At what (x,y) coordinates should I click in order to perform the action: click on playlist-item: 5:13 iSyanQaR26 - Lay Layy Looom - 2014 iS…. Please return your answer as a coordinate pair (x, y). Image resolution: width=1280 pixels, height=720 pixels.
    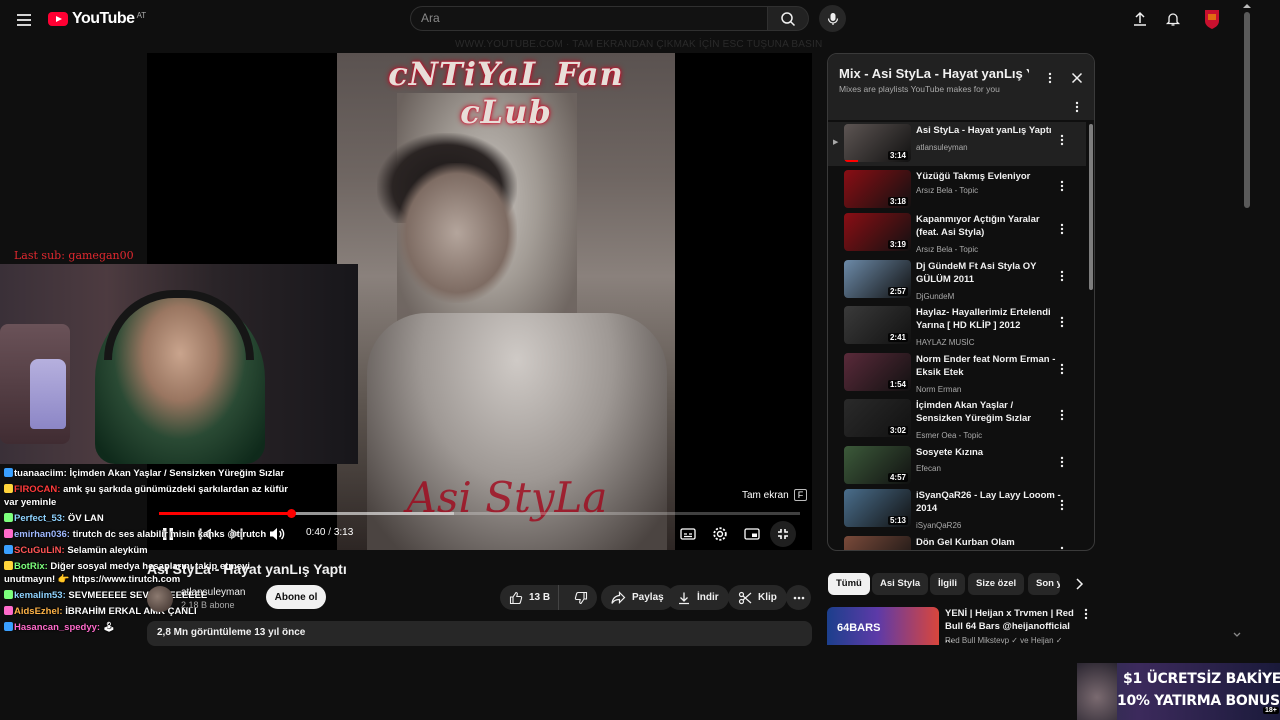
    Looking at the image, I should click on (957, 509).